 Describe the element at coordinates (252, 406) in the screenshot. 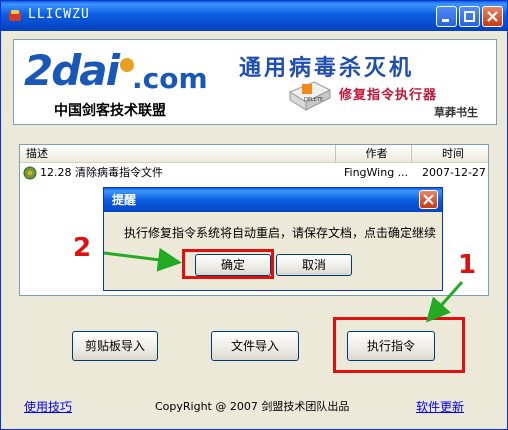

I see `copyright-text: CopyRight @ 2007 剑盟技术团队出品` at that location.